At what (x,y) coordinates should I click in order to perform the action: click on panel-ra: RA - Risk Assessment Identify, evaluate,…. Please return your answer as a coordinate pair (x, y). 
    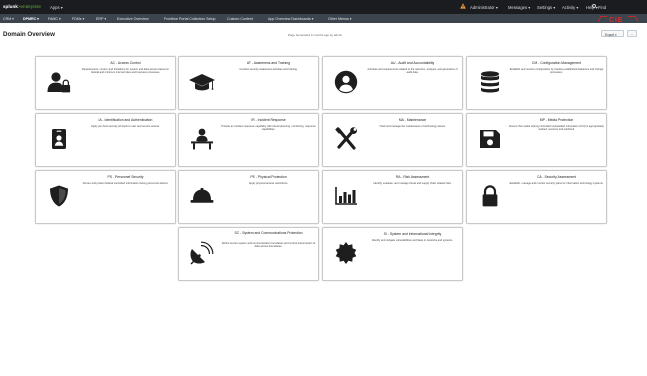
    Looking at the image, I should click on (392, 197).